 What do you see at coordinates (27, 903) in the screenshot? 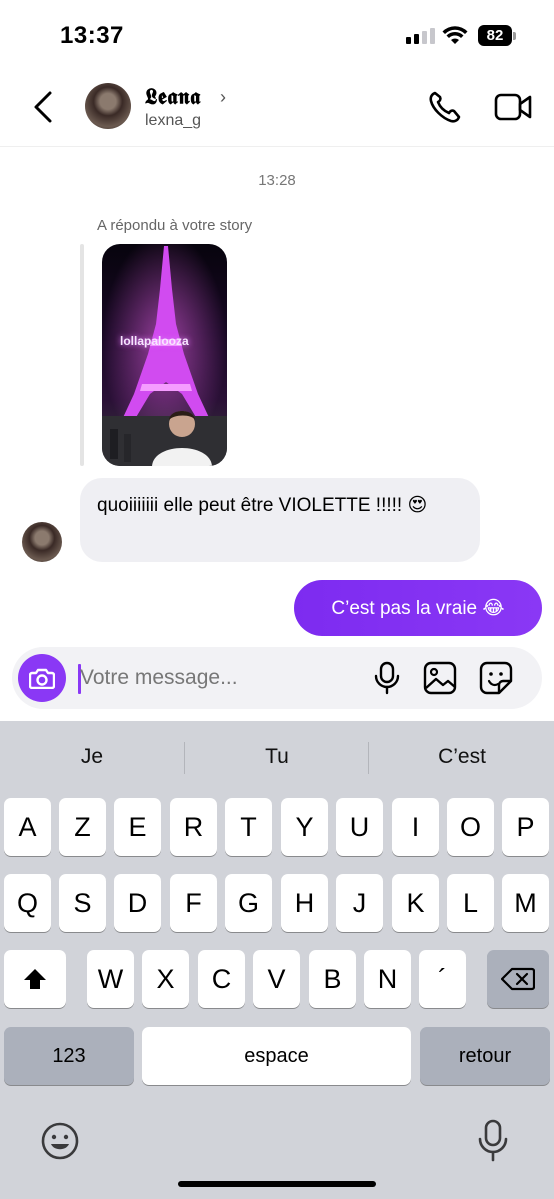
I see `key-q: Q` at bounding box center [27, 903].